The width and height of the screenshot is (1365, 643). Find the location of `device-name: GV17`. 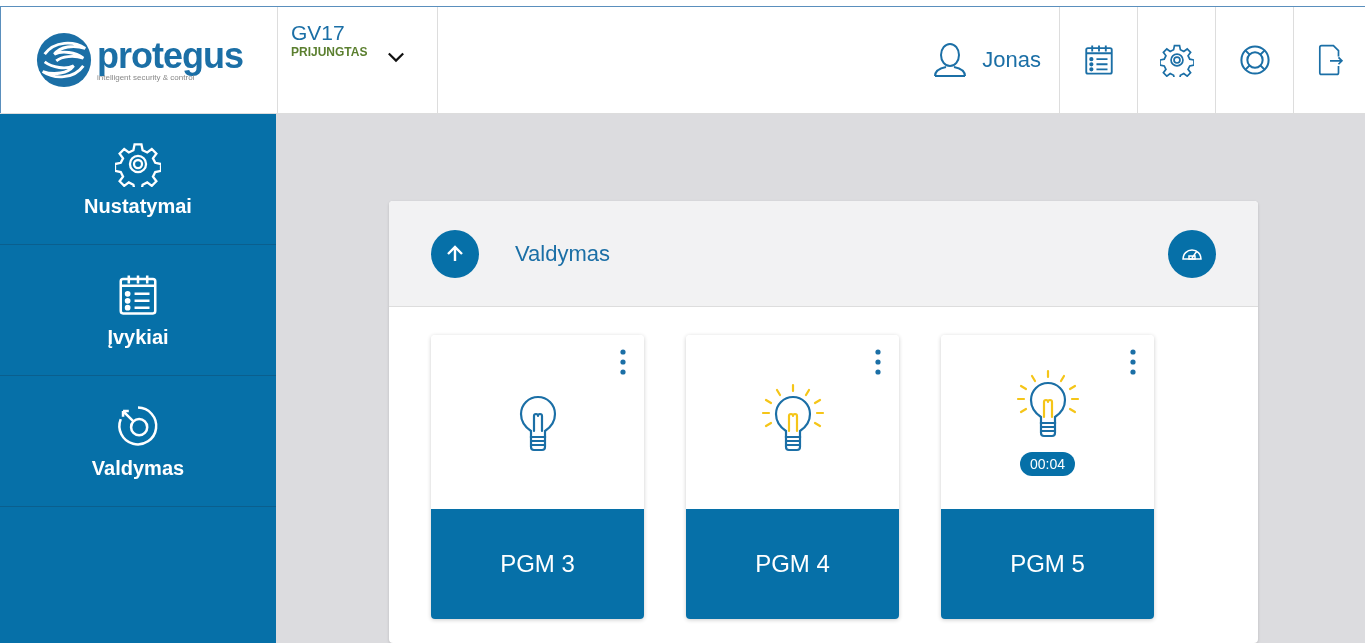

device-name: GV17 is located at coordinates (318, 33).